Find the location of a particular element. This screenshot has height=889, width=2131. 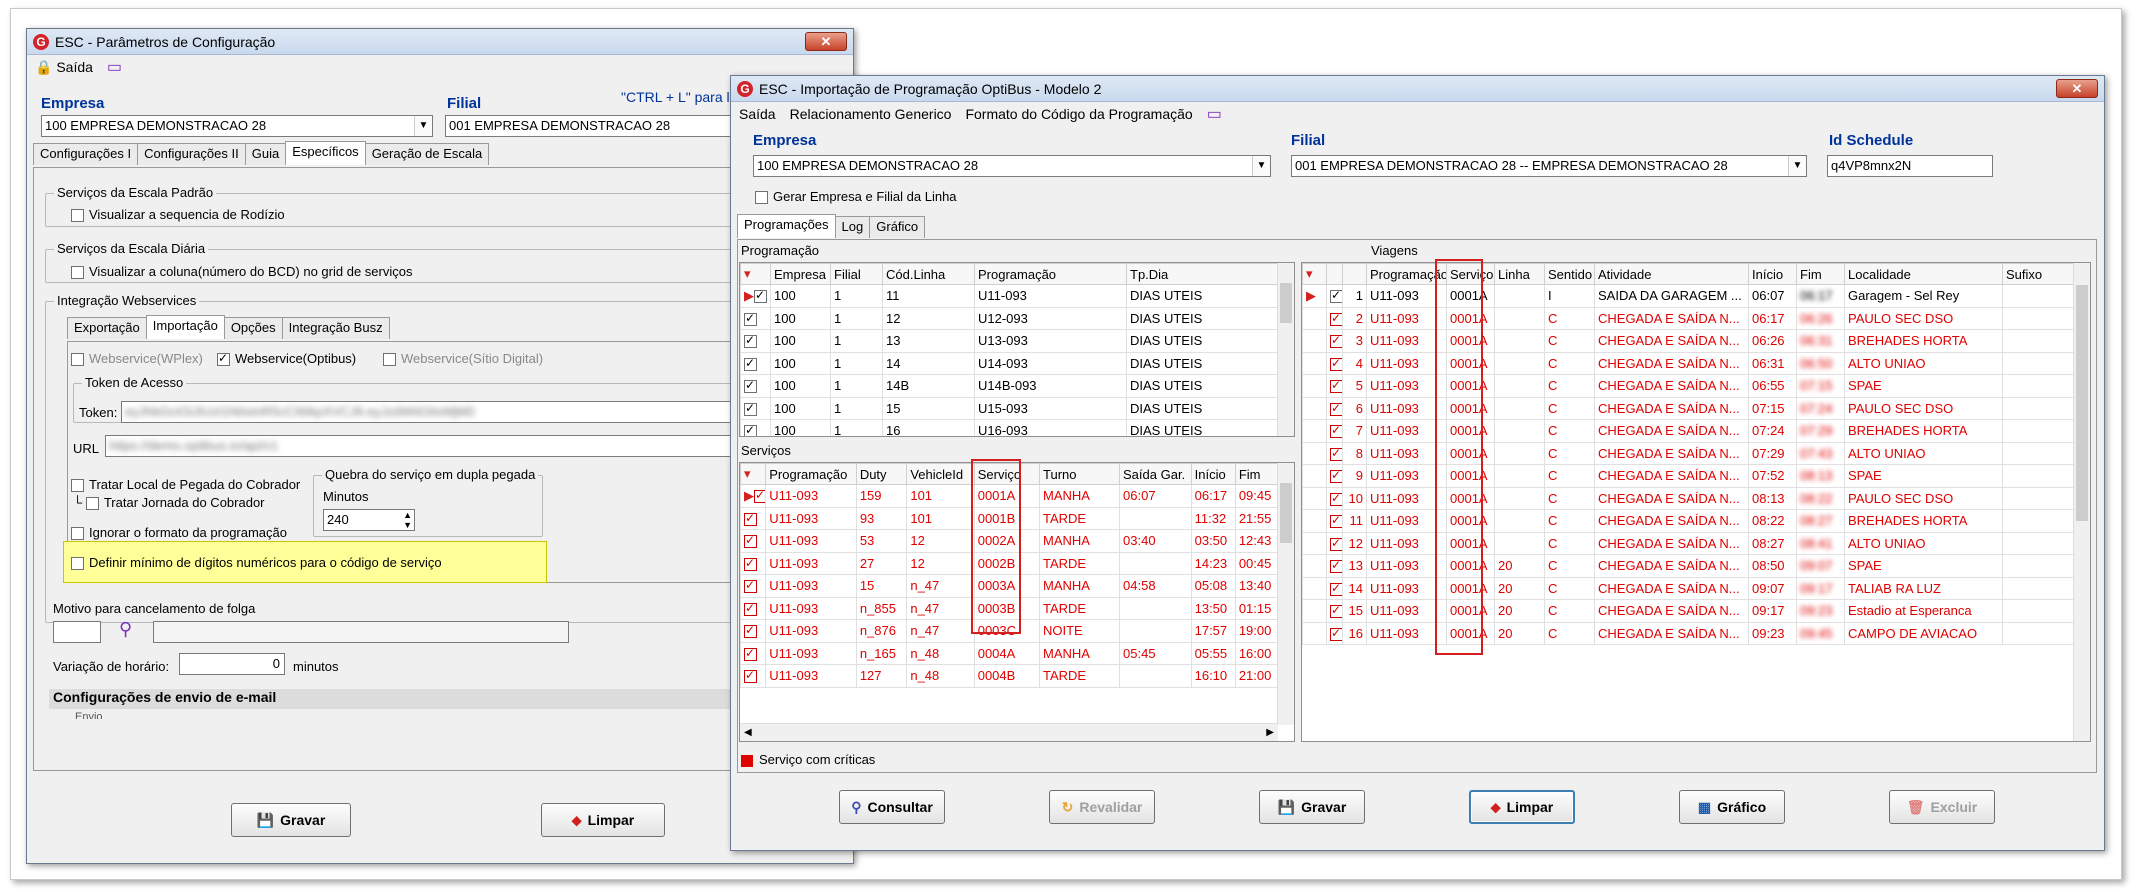

menu-relacionamento: Relacionamento Generico is located at coordinates (871, 114).